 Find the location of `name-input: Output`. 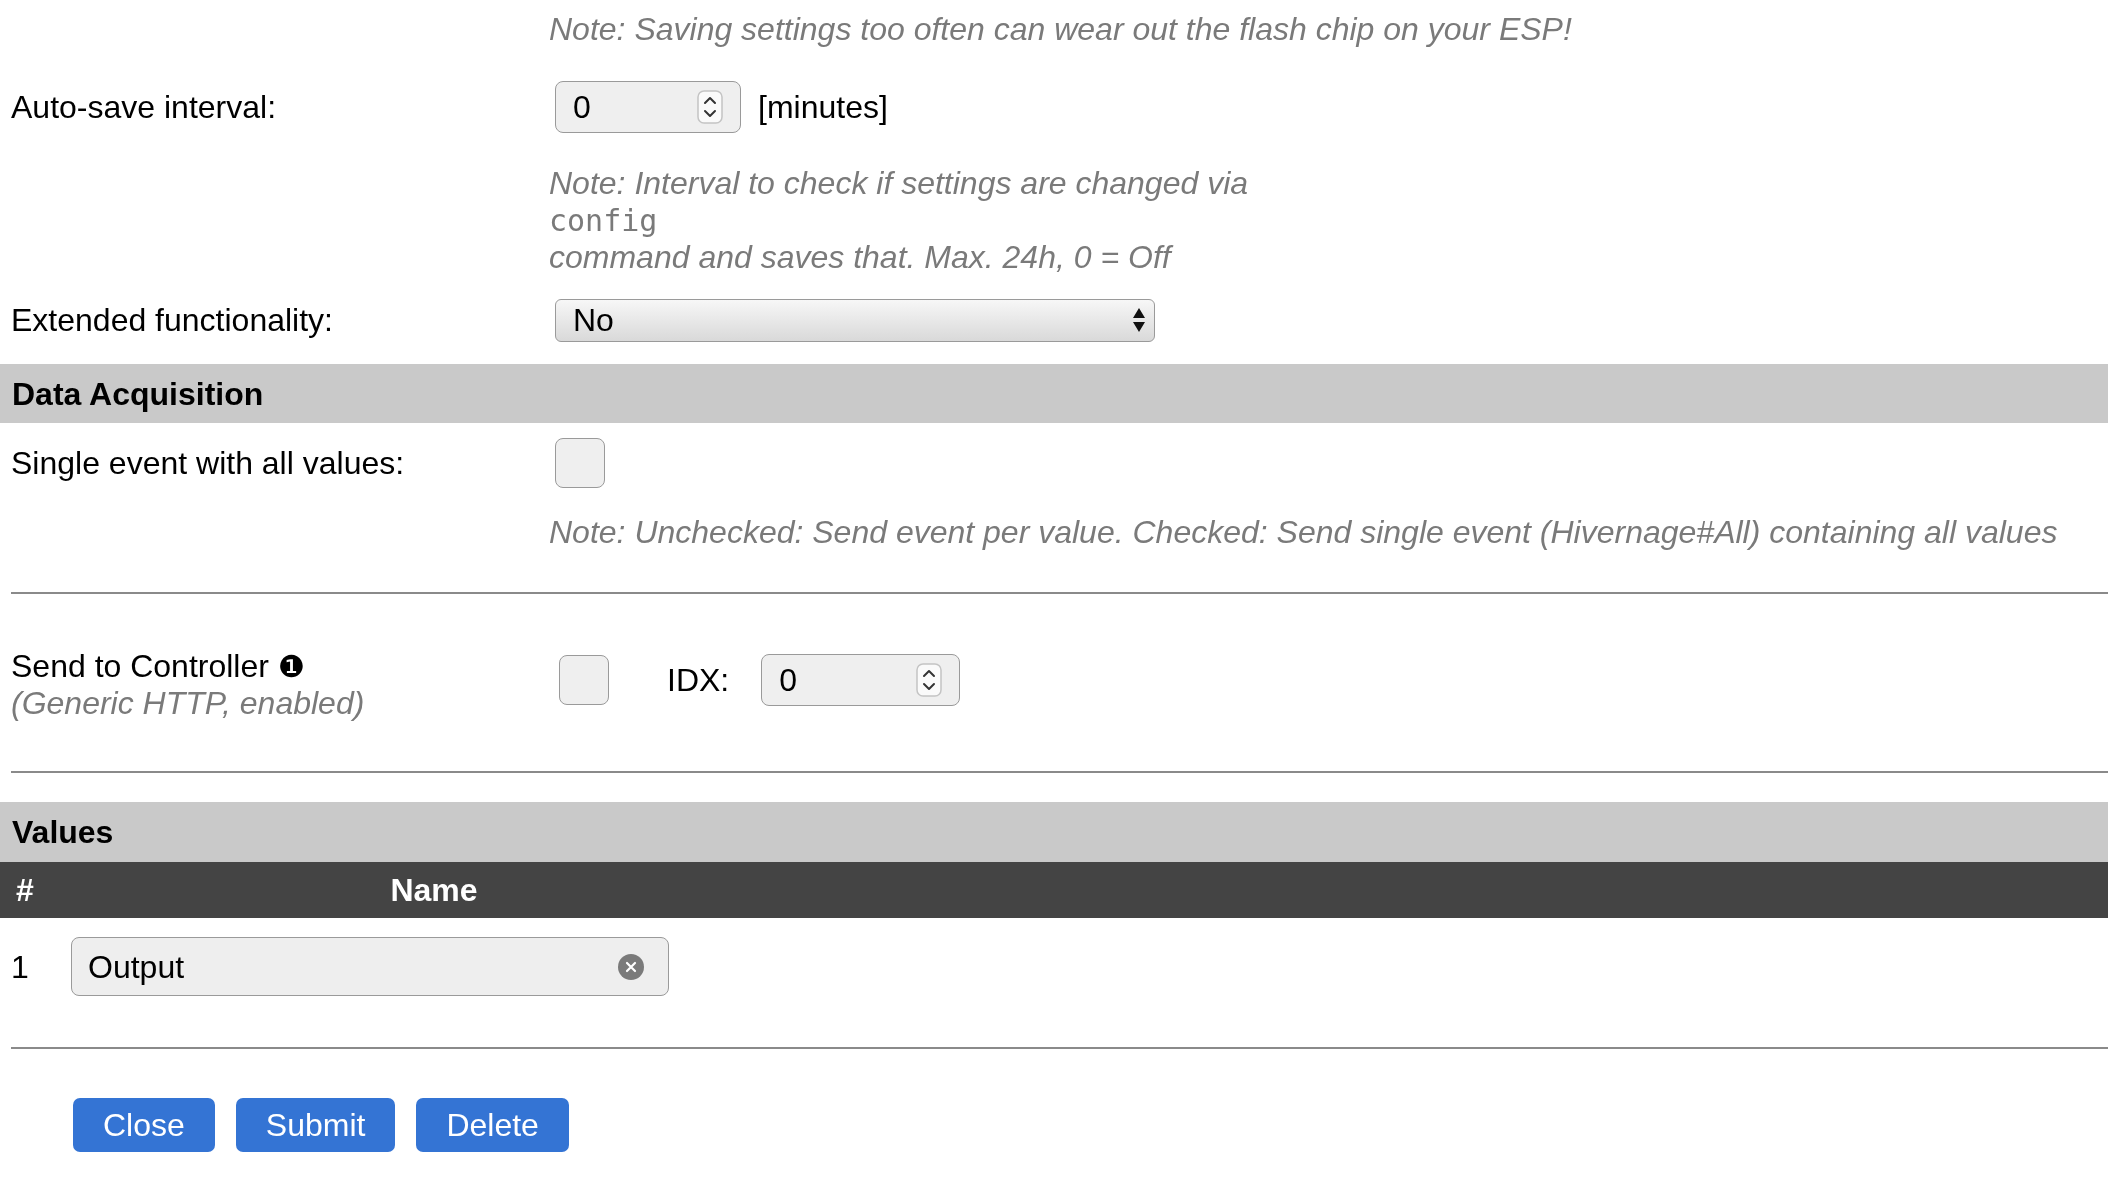

name-input: Output is located at coordinates (370, 966).